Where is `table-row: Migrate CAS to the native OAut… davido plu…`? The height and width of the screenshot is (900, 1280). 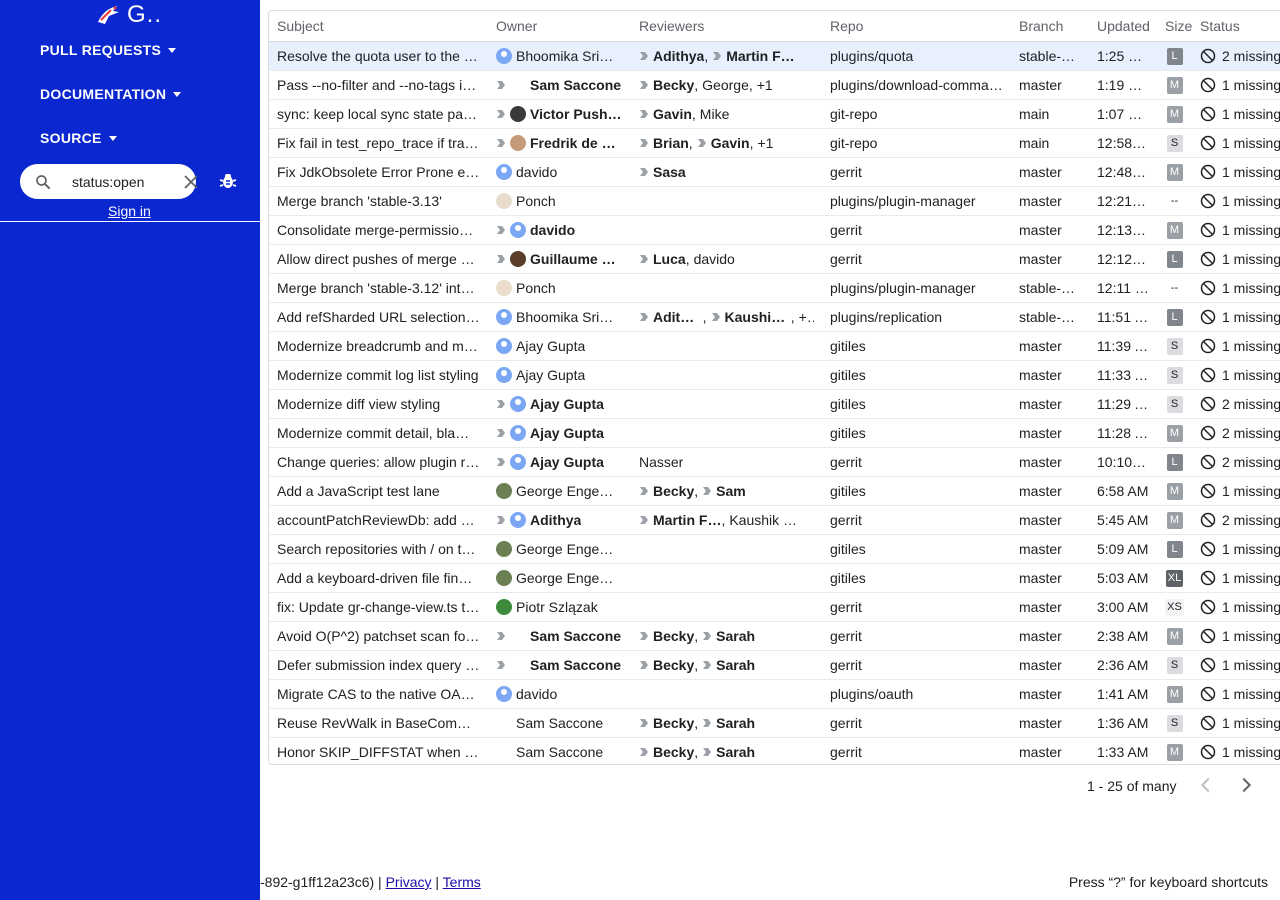
table-row: Migrate CAS to the native OAut… davido plu… is located at coordinates (774, 694).